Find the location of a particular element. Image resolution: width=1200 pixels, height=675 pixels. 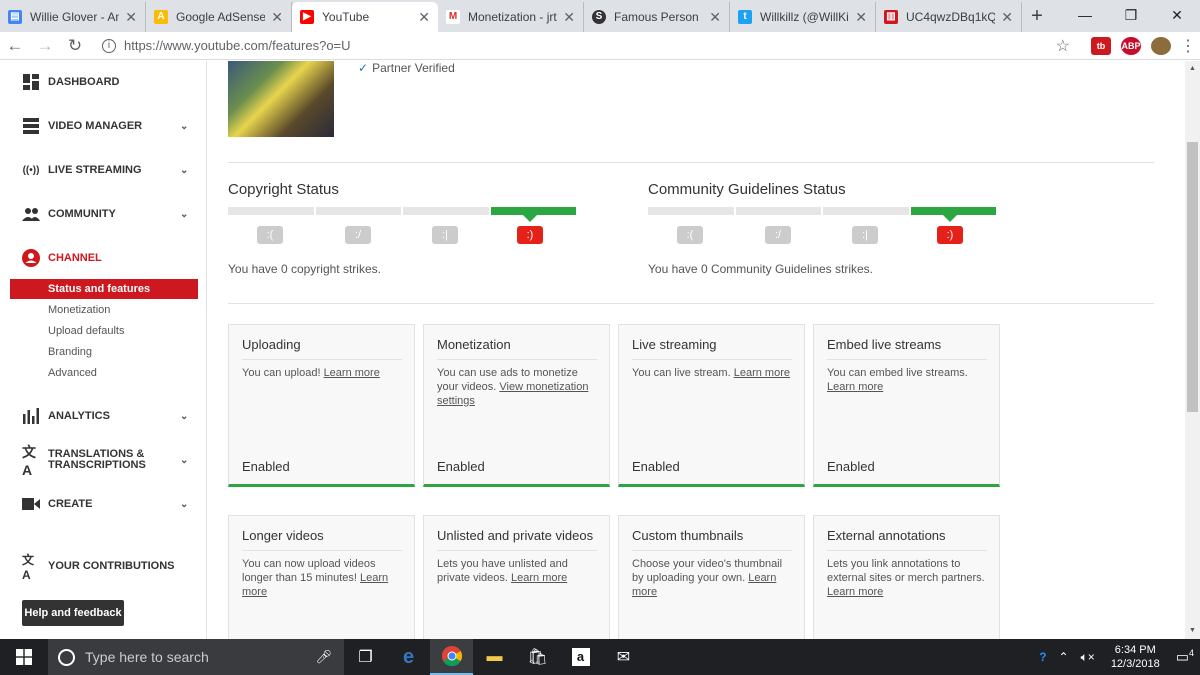

browser-tab: t Willkillz (@WillKill ✕ is located at coordinates (803, 17).